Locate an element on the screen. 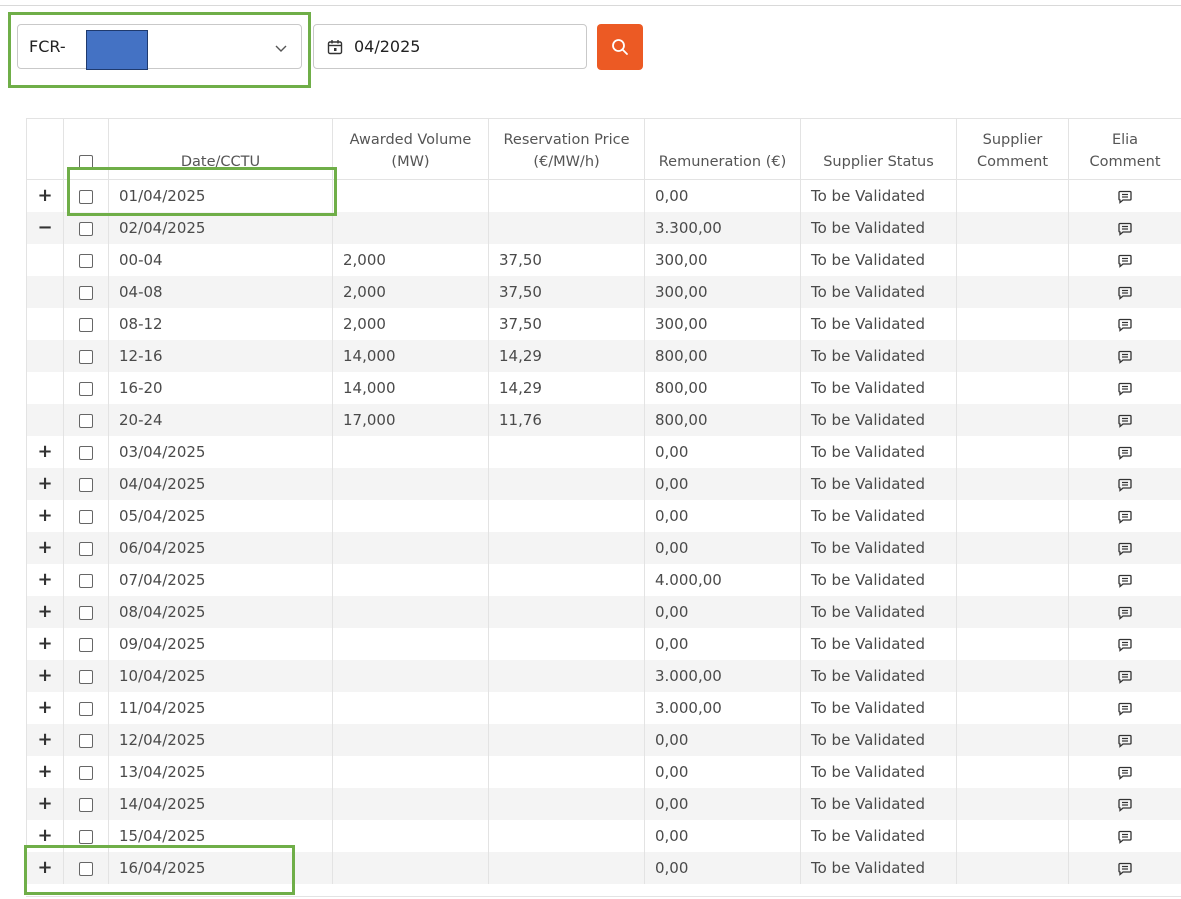 The height and width of the screenshot is (899, 1181). table-row: +09/04/2025 0,00 To be Validated is located at coordinates (603, 644).